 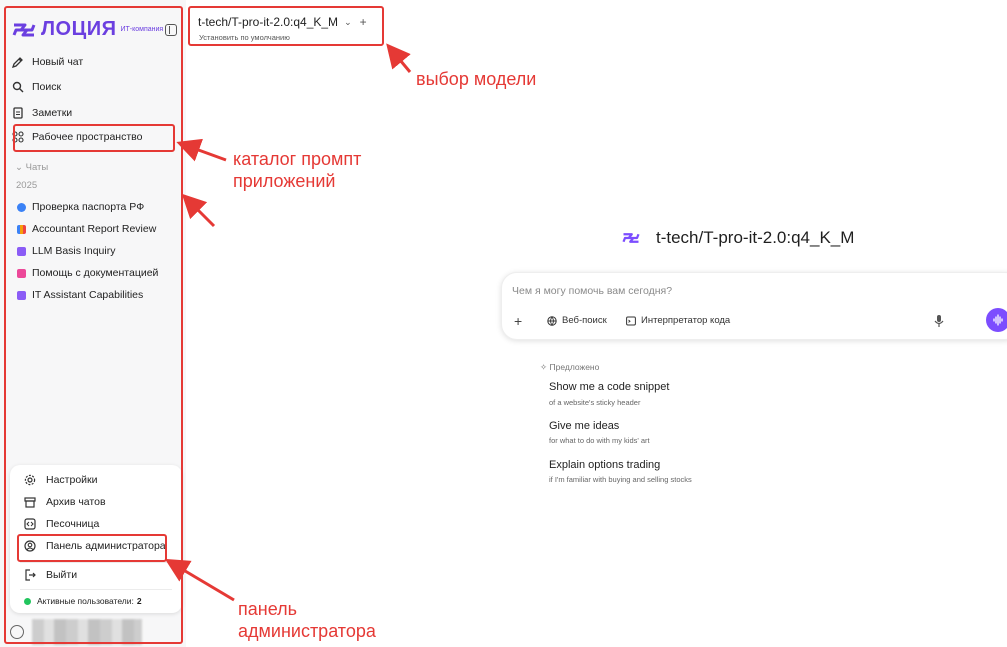 What do you see at coordinates (17, 632) in the screenshot?
I see `avatar` at bounding box center [17, 632].